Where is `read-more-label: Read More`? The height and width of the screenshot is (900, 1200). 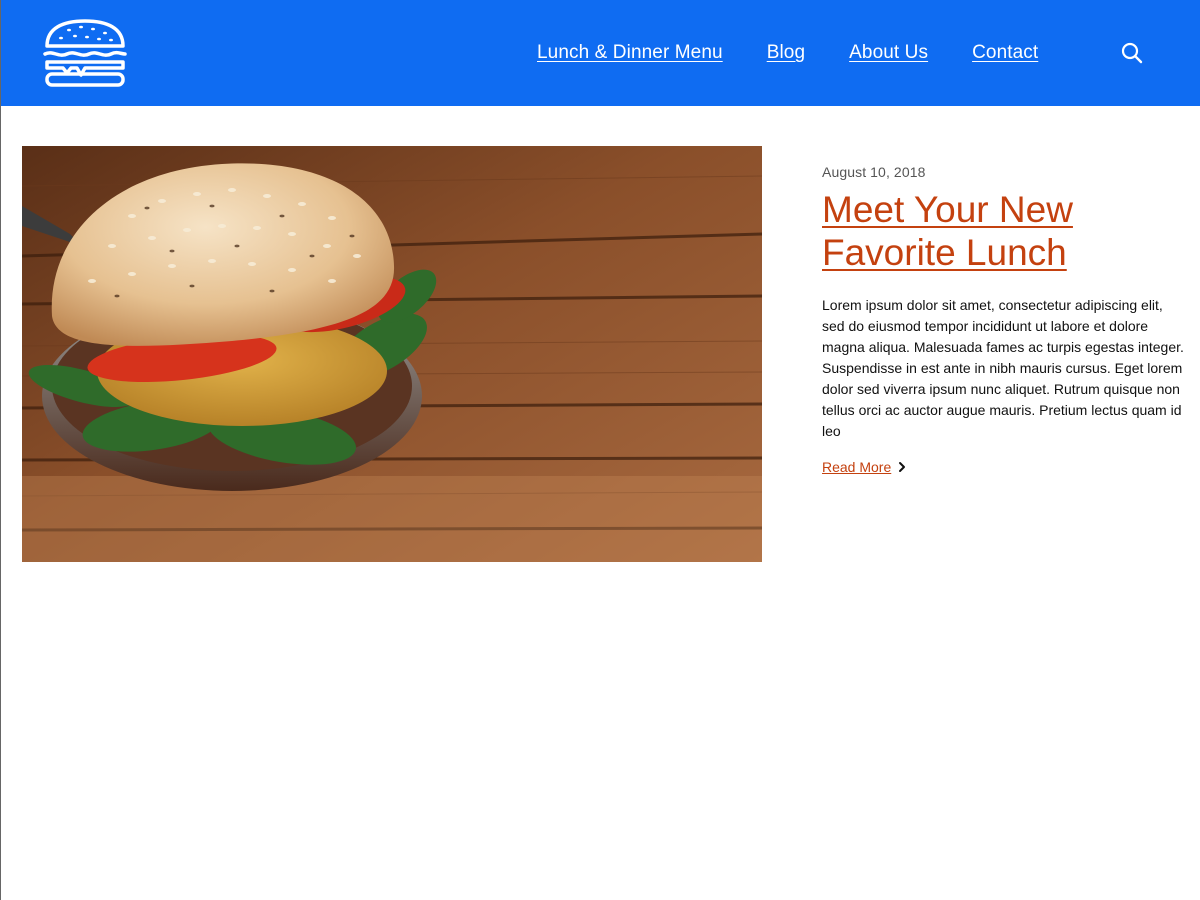 read-more-label: Read More is located at coordinates (857, 467).